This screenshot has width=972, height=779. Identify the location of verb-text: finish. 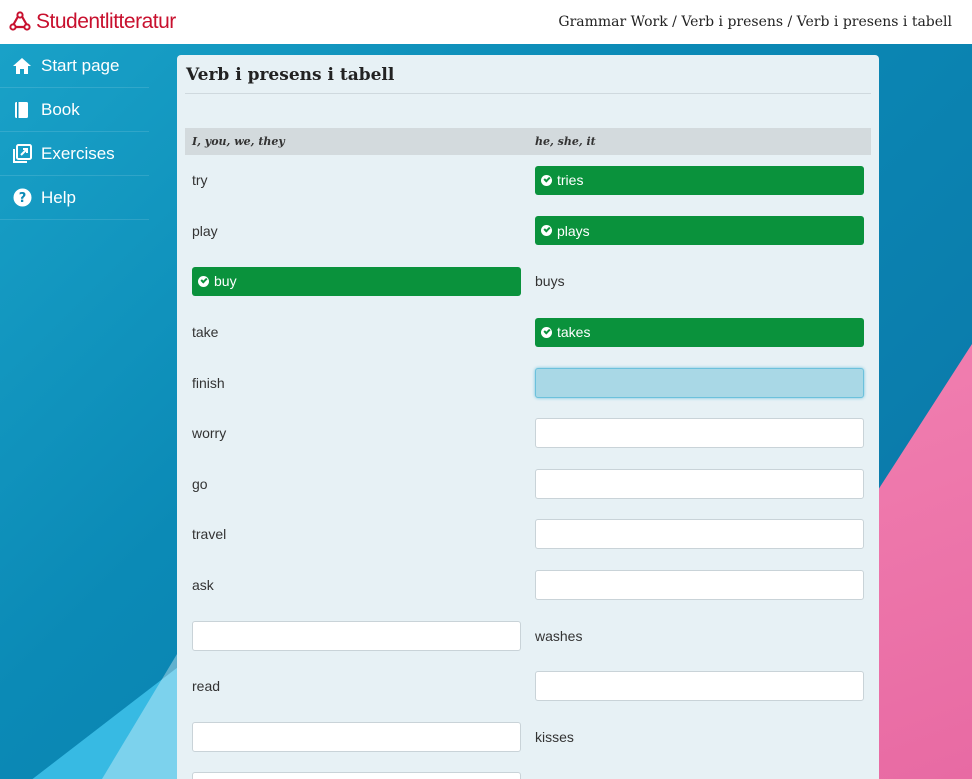
(208, 382).